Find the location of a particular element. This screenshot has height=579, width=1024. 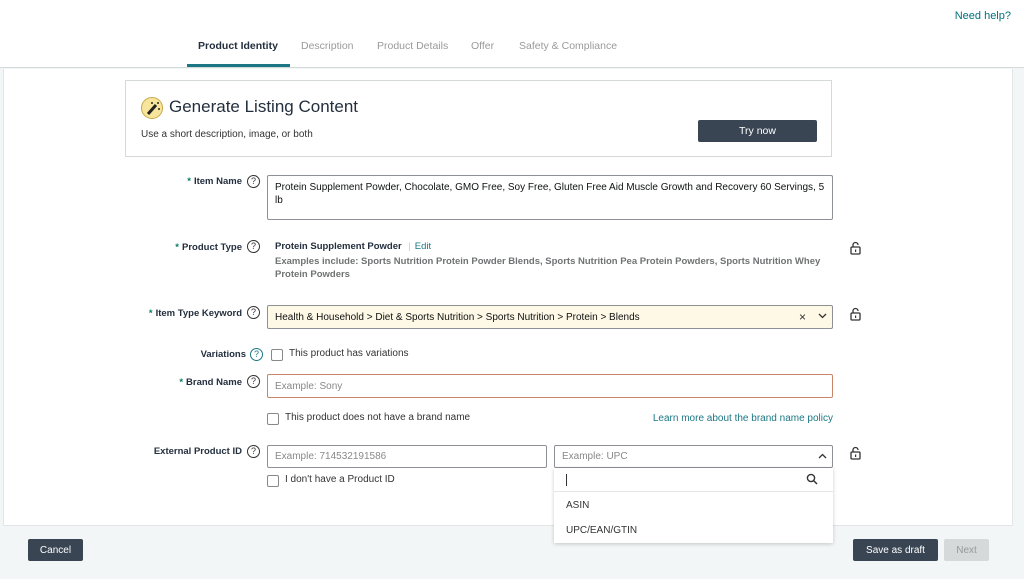

item-name-label: * Item Name is located at coordinates (214, 181).